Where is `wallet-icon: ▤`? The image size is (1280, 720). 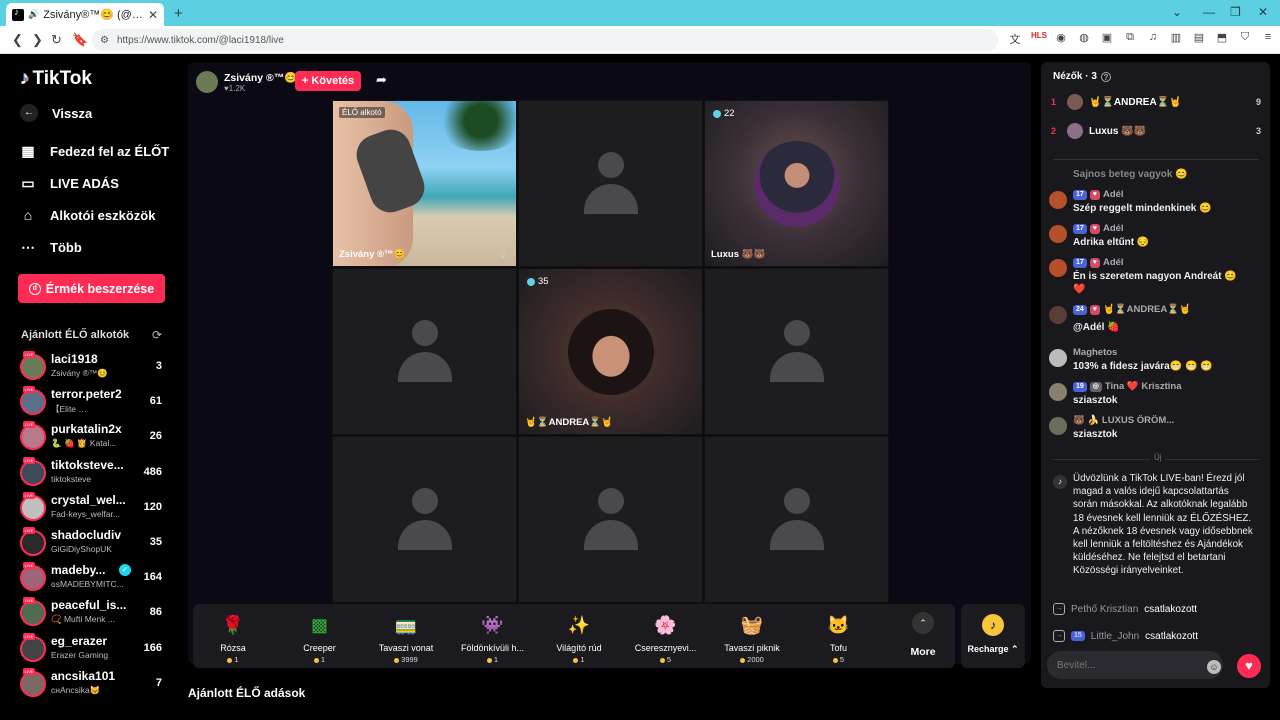 wallet-icon: ▤ is located at coordinates (1199, 39).